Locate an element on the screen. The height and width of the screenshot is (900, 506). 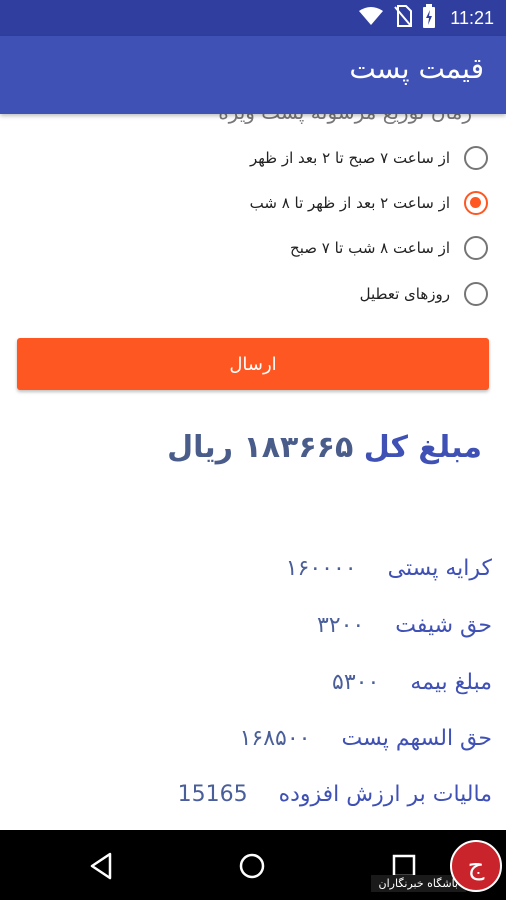
cost-row-postage: کرایه پستی ۱۶۰۰۰۰ is located at coordinates (389, 568).